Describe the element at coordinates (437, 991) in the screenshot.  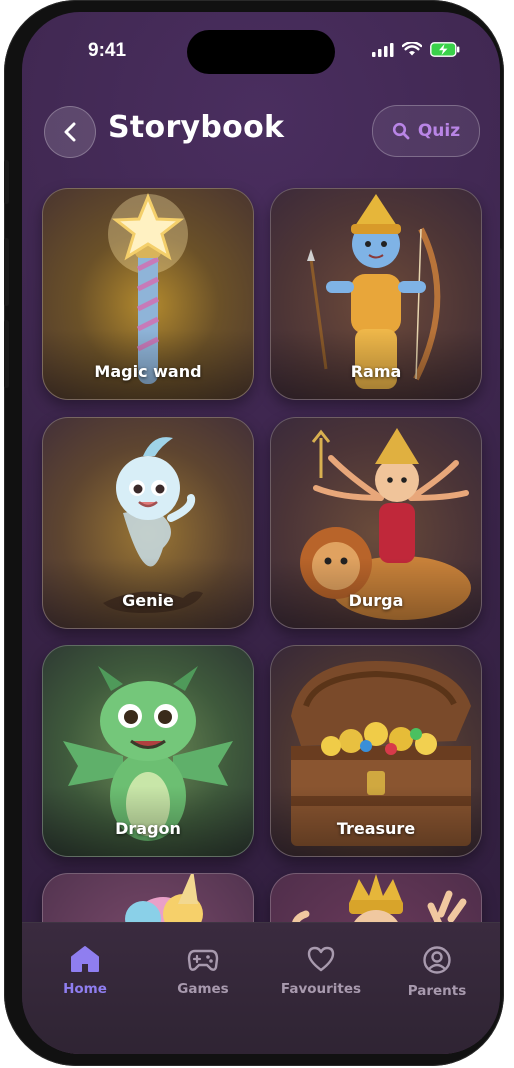
I see `tab-parents-label: Parents` at that location.